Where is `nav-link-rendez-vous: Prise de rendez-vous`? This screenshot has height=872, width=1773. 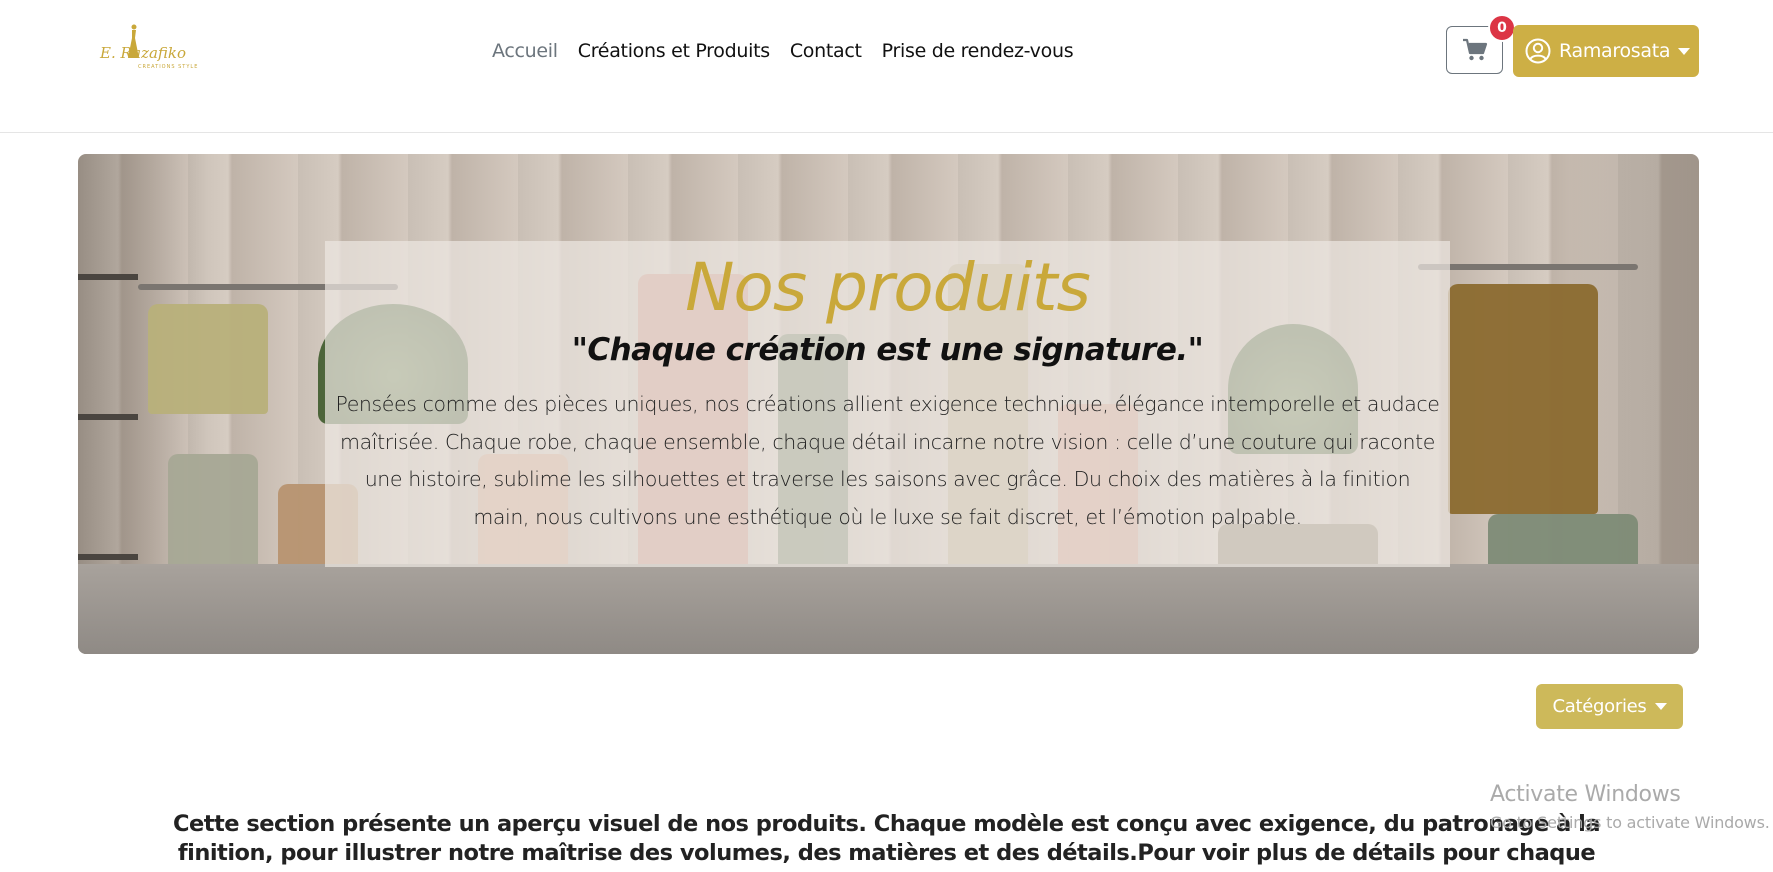 nav-link-rendez-vous: Prise de rendez-vous is located at coordinates (978, 51).